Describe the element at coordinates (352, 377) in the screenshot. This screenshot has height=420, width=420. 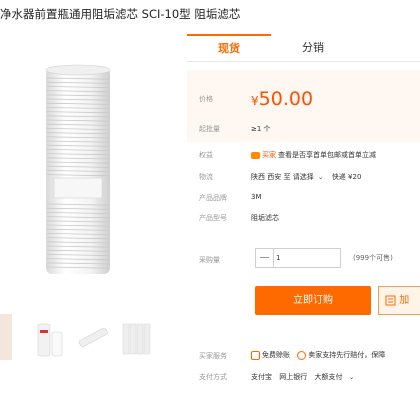
I see `expand-payment-chevron-icon: ⌄` at that location.